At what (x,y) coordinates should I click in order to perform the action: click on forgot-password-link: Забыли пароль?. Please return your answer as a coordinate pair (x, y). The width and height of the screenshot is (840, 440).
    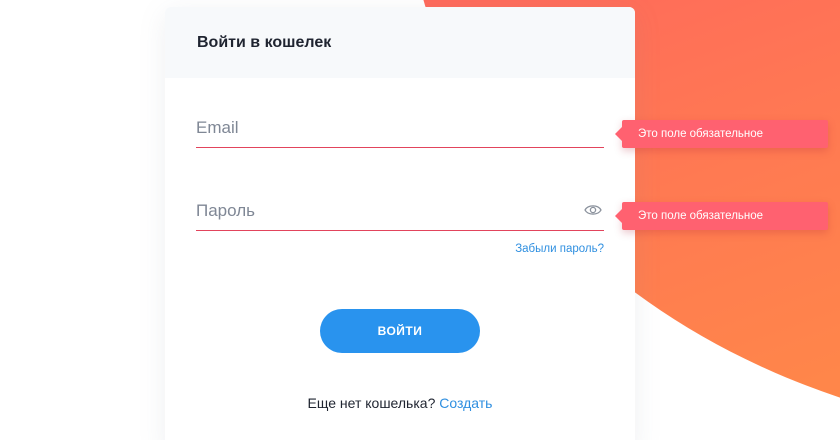
    Looking at the image, I should click on (559, 249).